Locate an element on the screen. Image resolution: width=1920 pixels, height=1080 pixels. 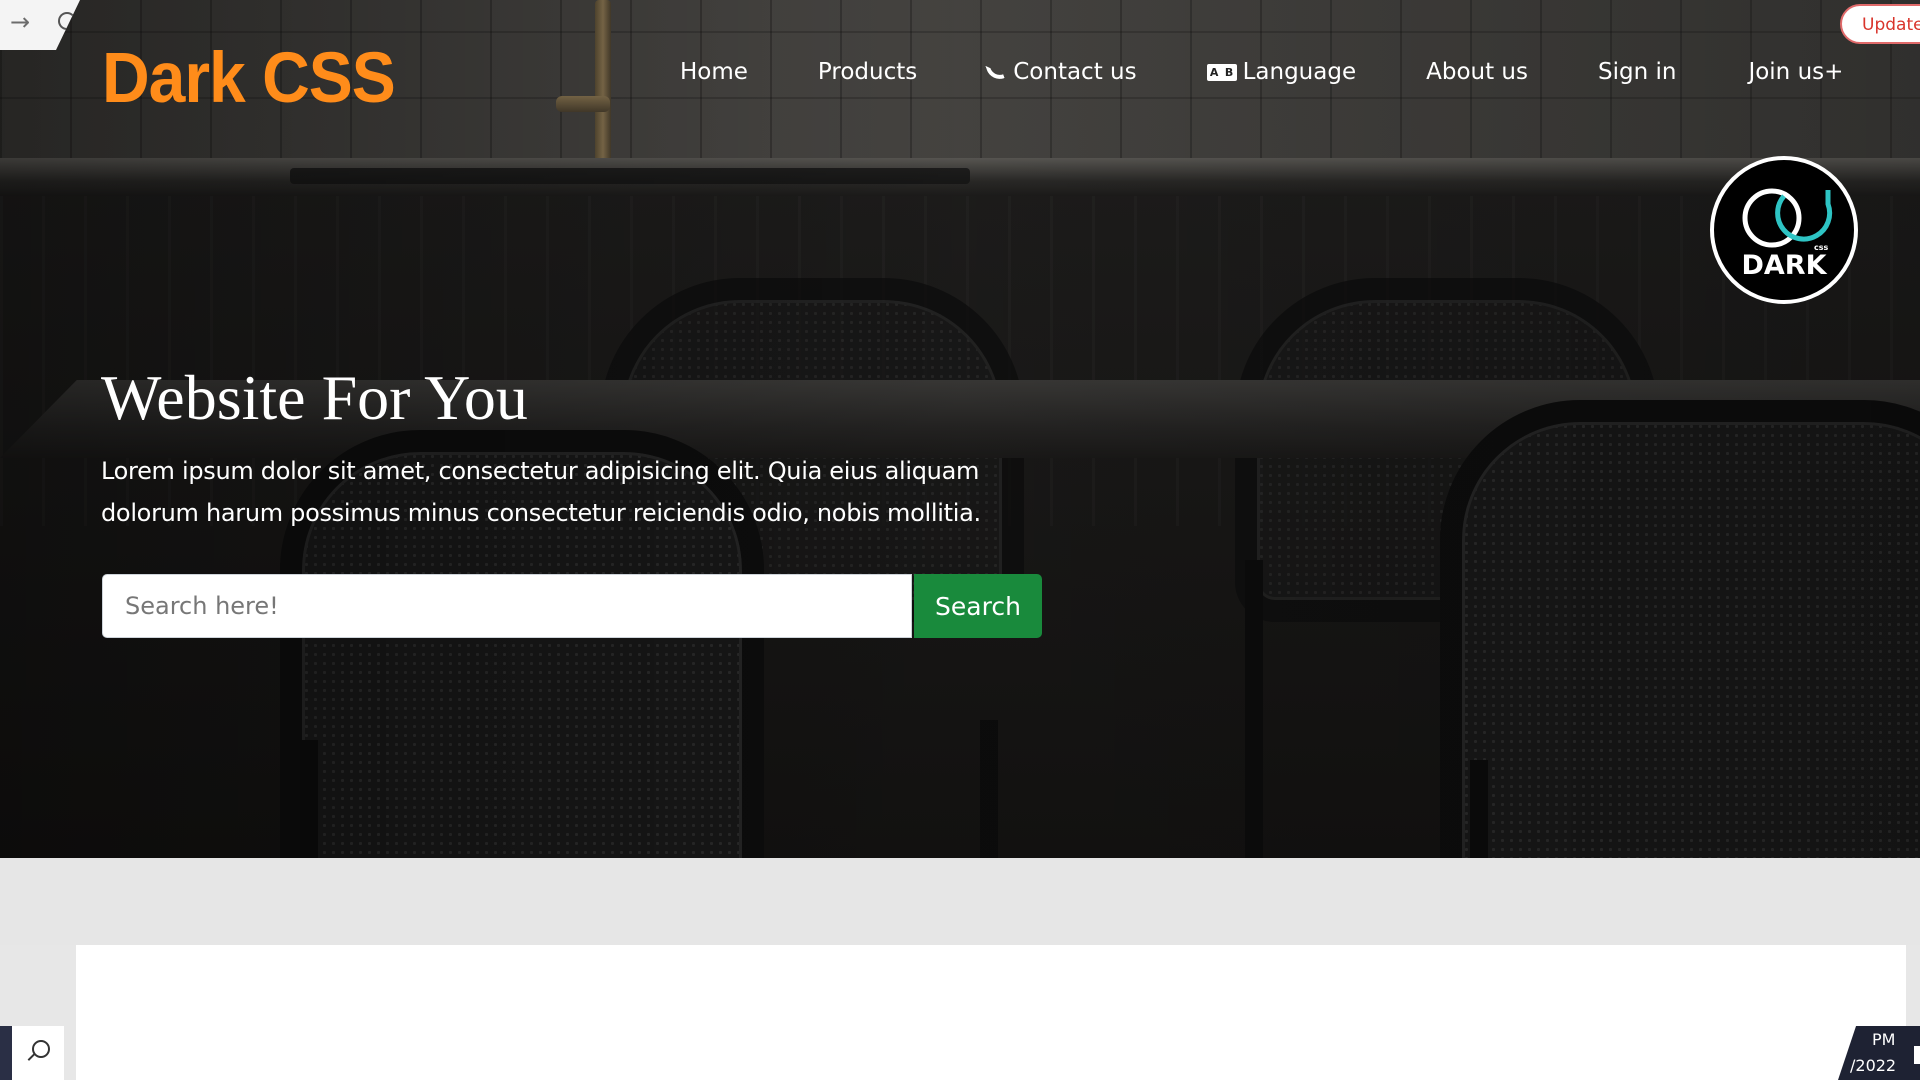
clock-time: PM is located at coordinates (1884, 1039).